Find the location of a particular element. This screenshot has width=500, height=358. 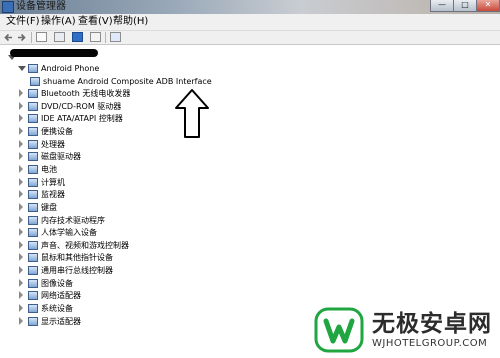

tree-category: 人体学输入设备 is located at coordinates (118, 232).